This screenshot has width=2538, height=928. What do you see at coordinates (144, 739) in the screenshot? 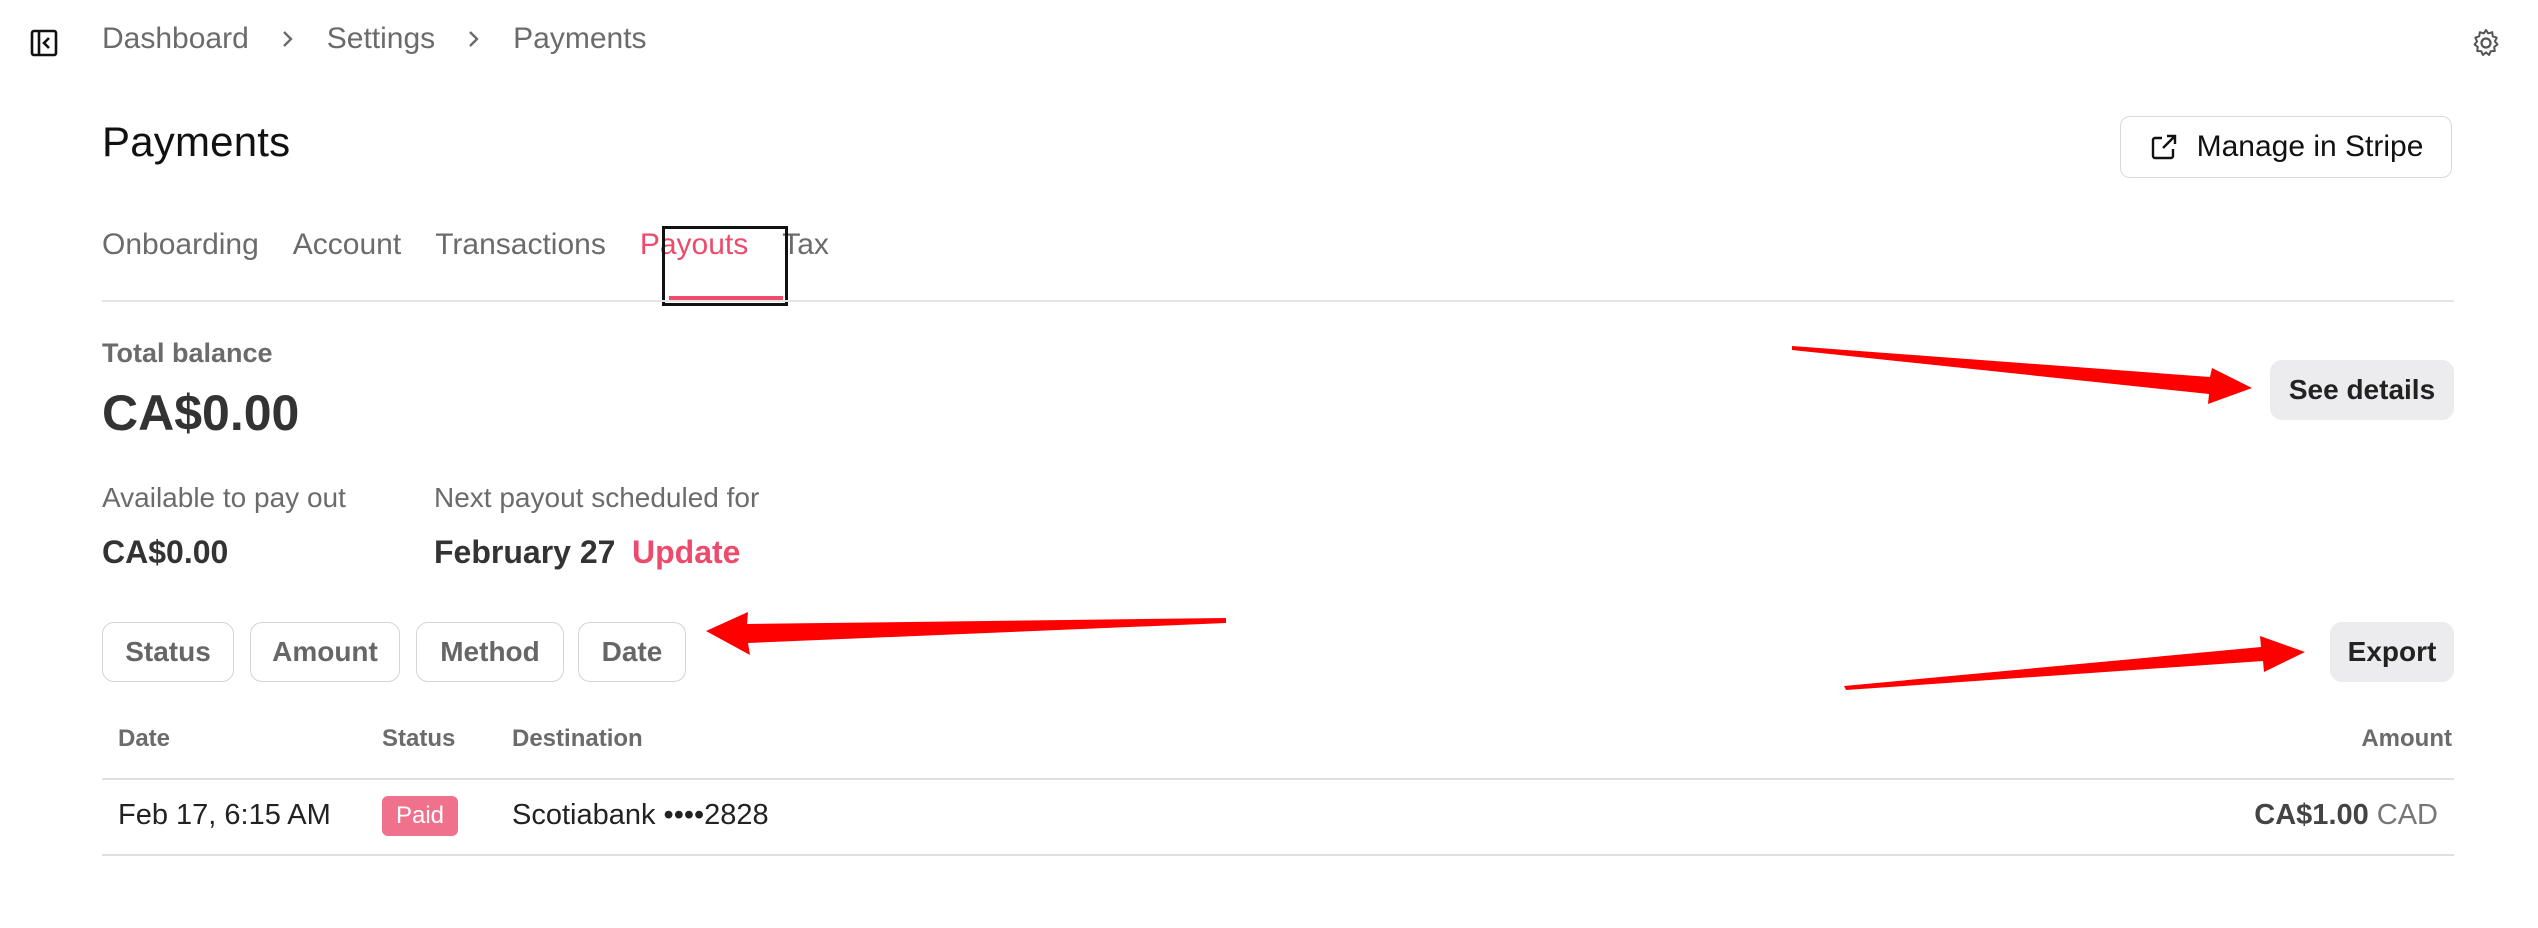
I see `column-header-date: Date` at bounding box center [144, 739].